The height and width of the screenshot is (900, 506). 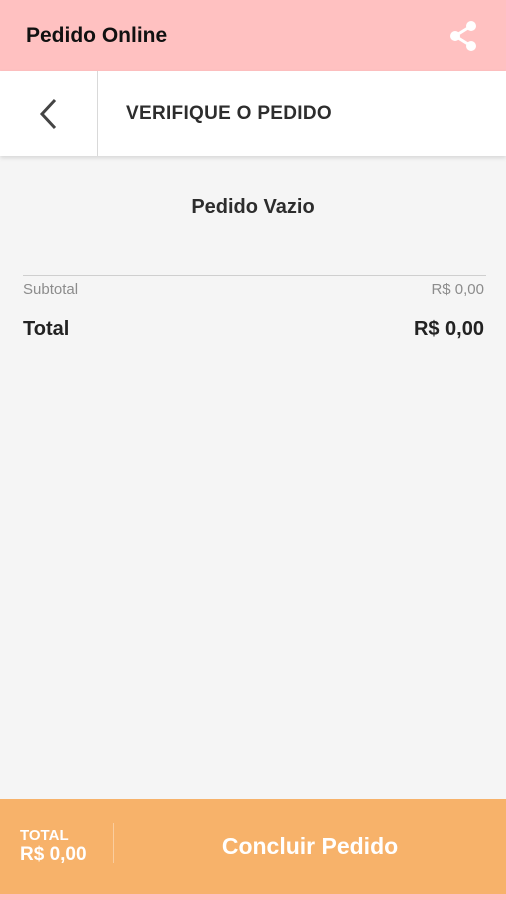 What do you see at coordinates (448, 329) in the screenshot?
I see `total-value: R$ 0,00` at bounding box center [448, 329].